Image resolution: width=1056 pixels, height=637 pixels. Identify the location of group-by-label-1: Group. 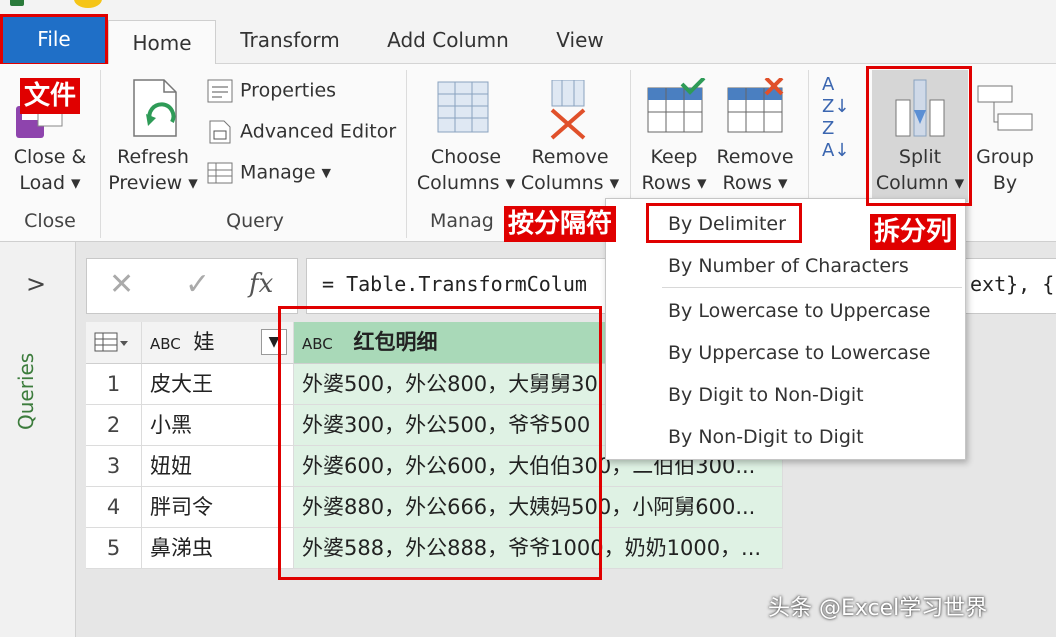
(1005, 157).